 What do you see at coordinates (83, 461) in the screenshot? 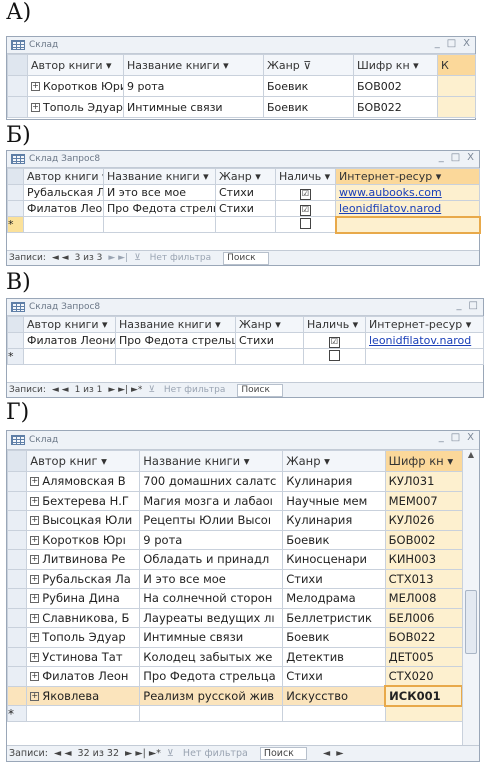
I see `column-header: Автор книг ▾` at bounding box center [83, 461].